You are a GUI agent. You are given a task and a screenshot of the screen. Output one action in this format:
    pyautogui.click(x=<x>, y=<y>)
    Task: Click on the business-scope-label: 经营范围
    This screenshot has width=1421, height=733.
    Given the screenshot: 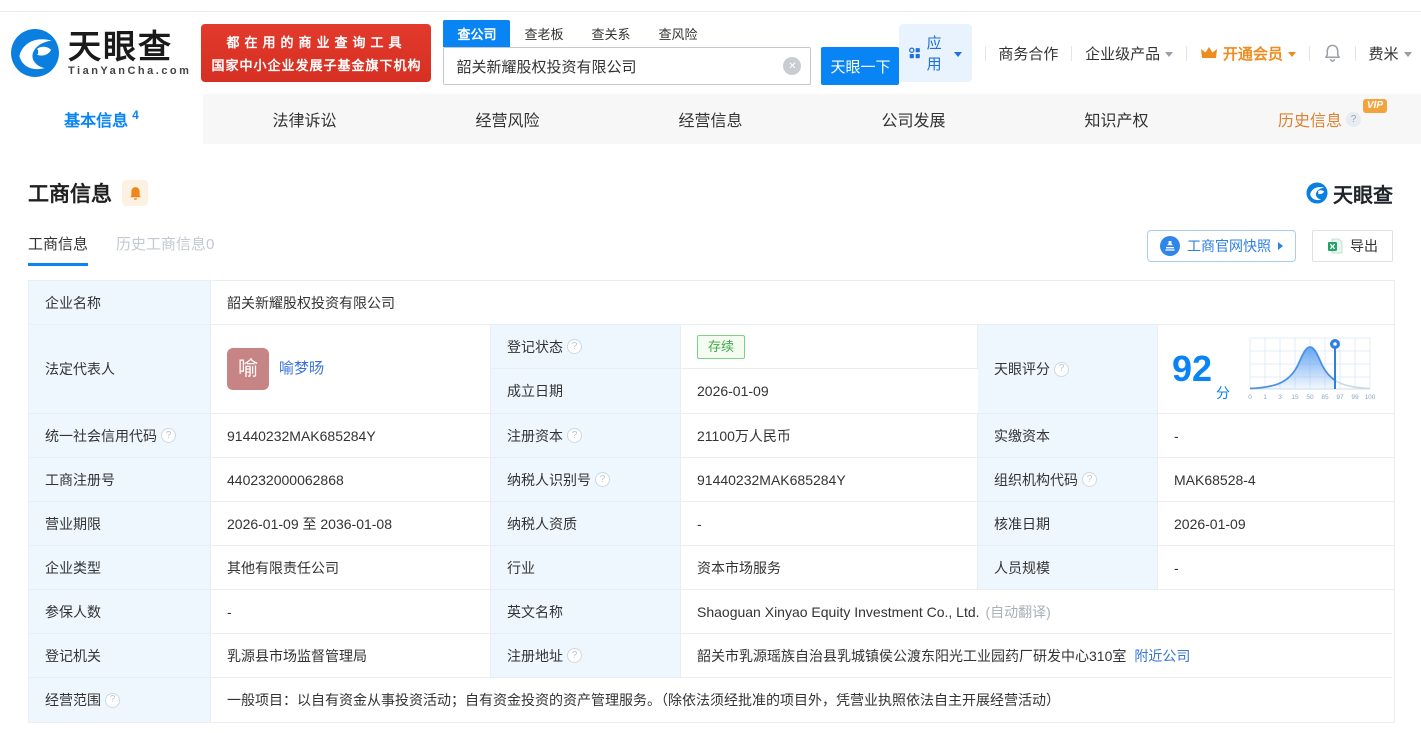 What is the action you would take?
    pyautogui.click(x=120, y=700)
    